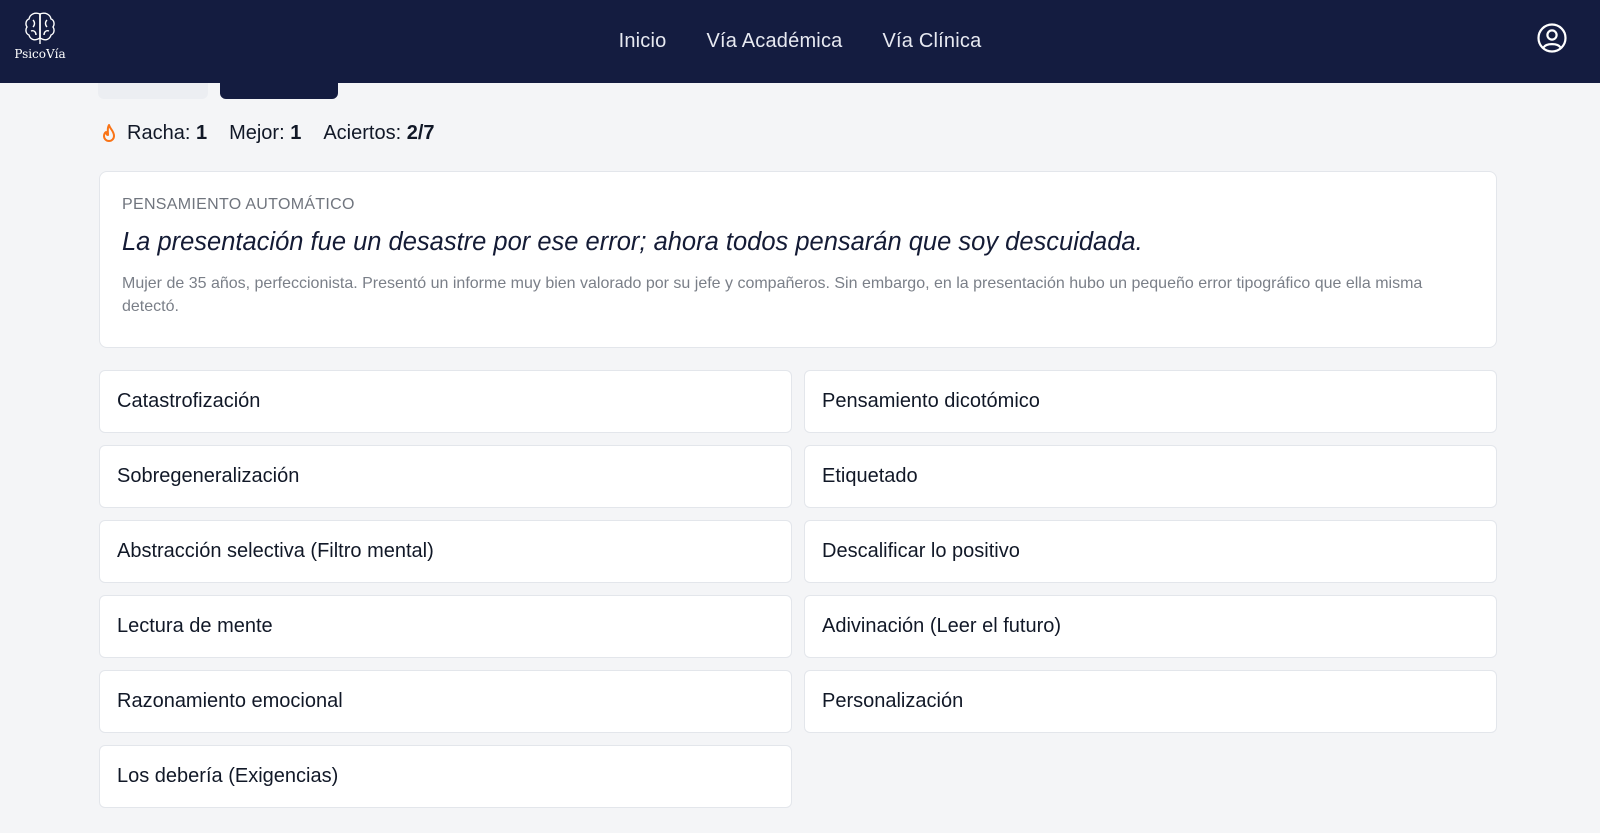  What do you see at coordinates (238, 204) in the screenshot?
I see `card-label: Pensamiento automático` at bounding box center [238, 204].